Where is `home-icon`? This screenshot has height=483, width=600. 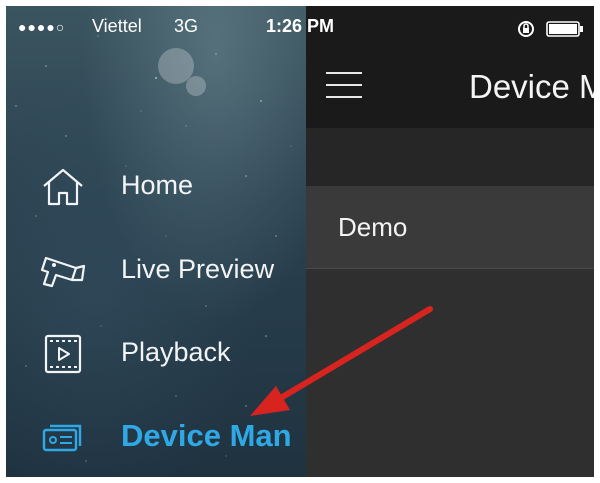
home-icon is located at coordinates (63, 187).